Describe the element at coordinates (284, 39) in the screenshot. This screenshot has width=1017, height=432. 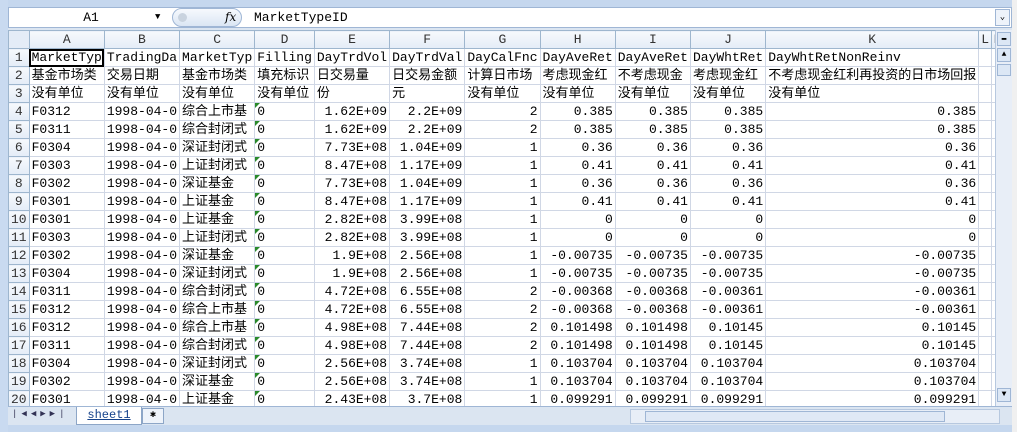
I see `column-header-D: D` at that location.